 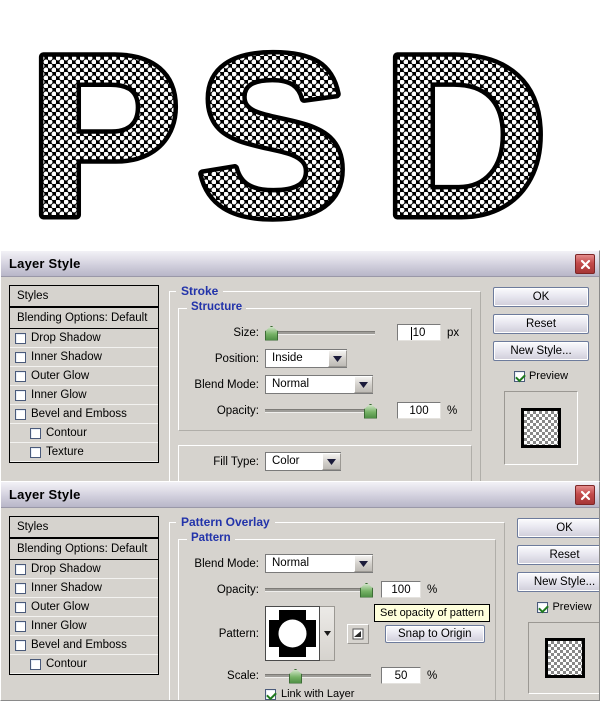 I want to click on pattern-label: Pattern:, so click(x=238, y=633).